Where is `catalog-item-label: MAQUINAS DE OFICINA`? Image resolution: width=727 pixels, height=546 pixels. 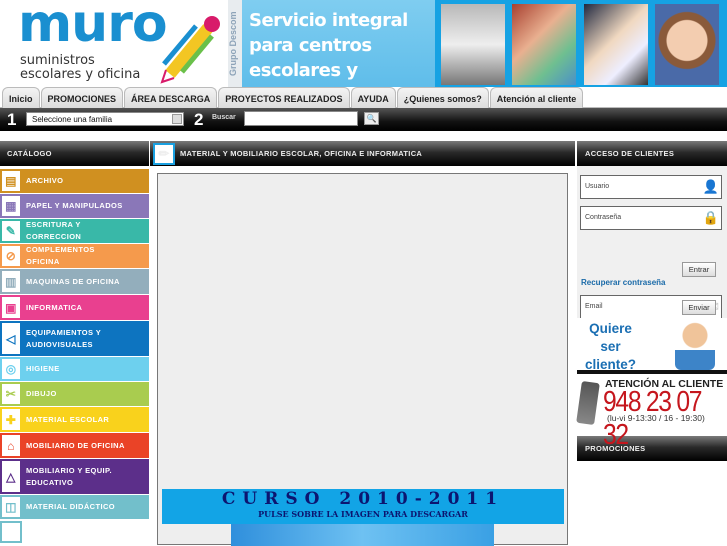
catalog-item-label: MAQUINAS DE OFICINA is located at coordinates (73, 281).